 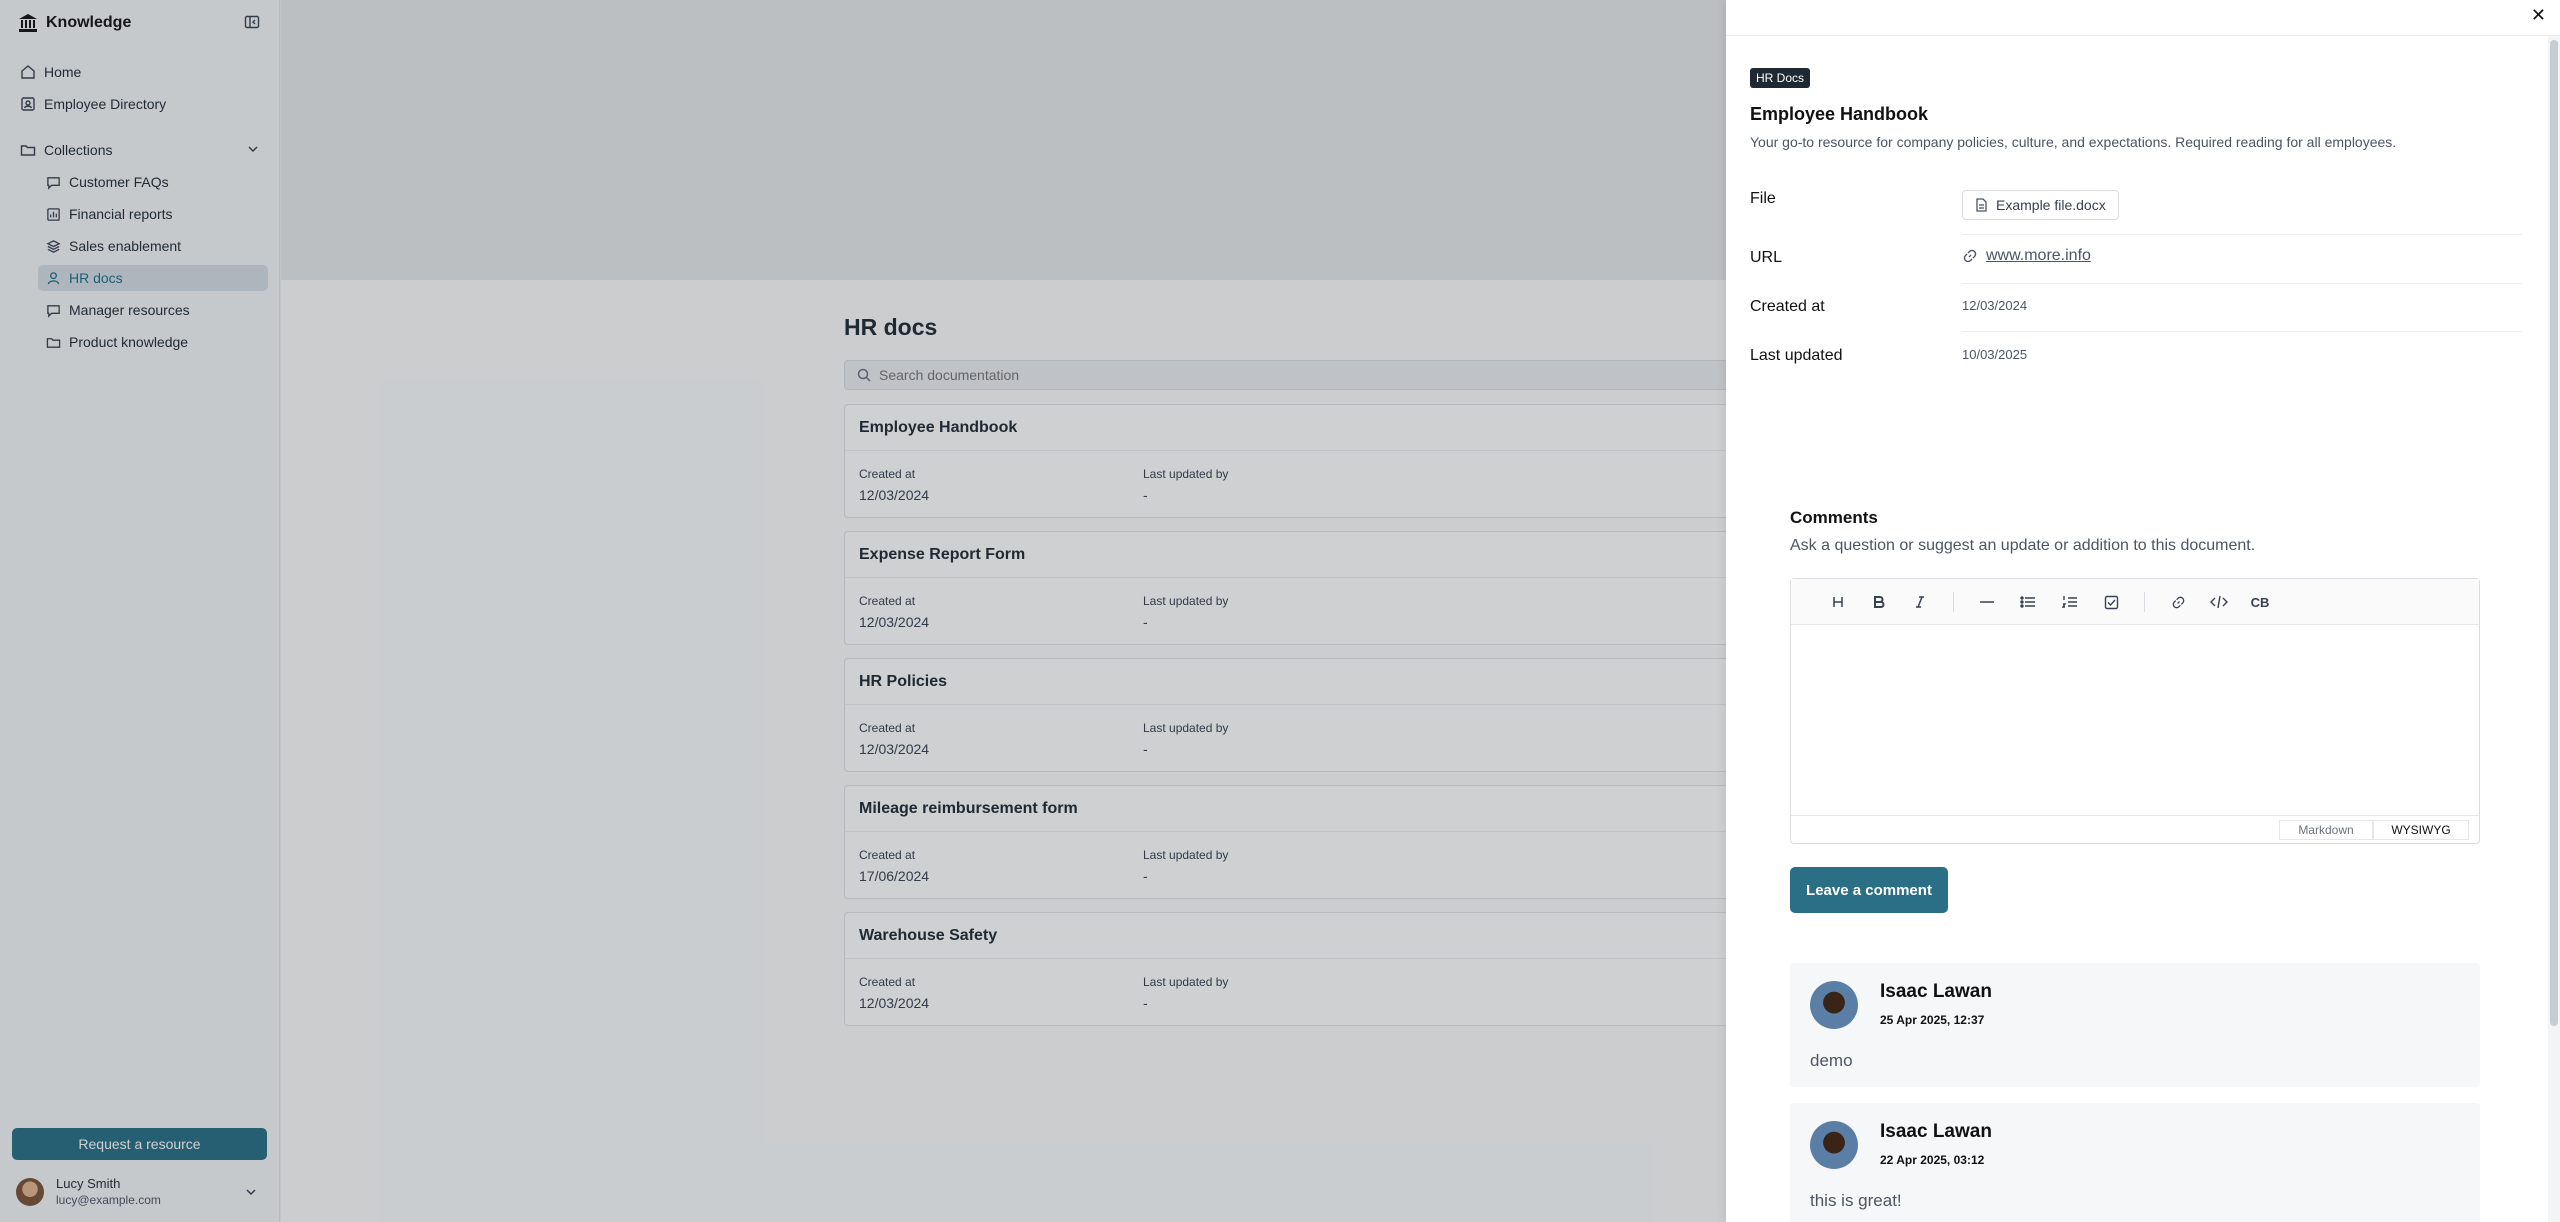 What do you see at coordinates (1981, 205) in the screenshot?
I see `file-icon` at bounding box center [1981, 205].